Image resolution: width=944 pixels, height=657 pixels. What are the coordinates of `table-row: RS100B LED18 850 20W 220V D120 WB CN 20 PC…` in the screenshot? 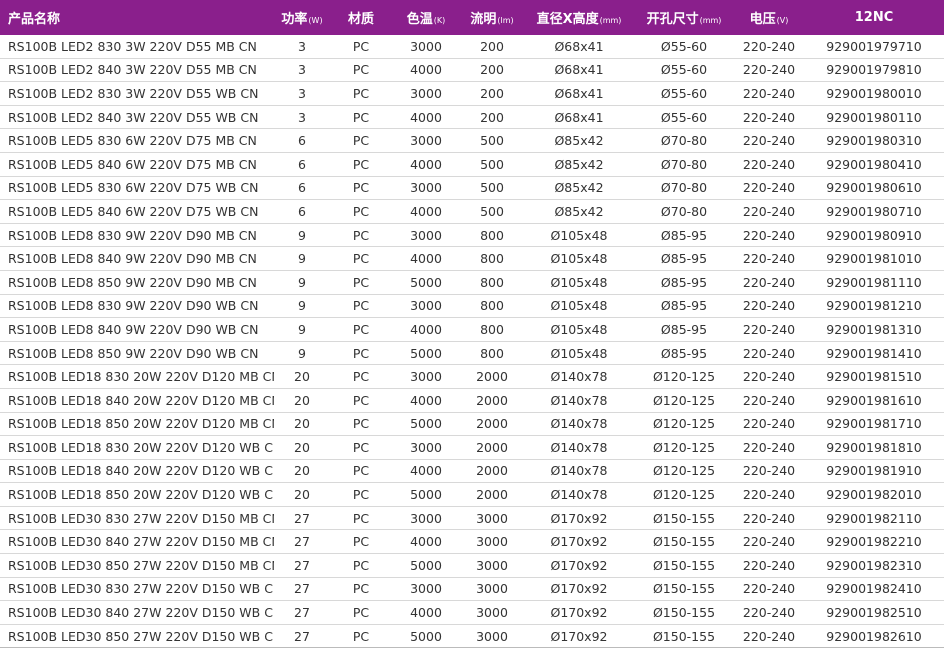 It's located at (472, 494).